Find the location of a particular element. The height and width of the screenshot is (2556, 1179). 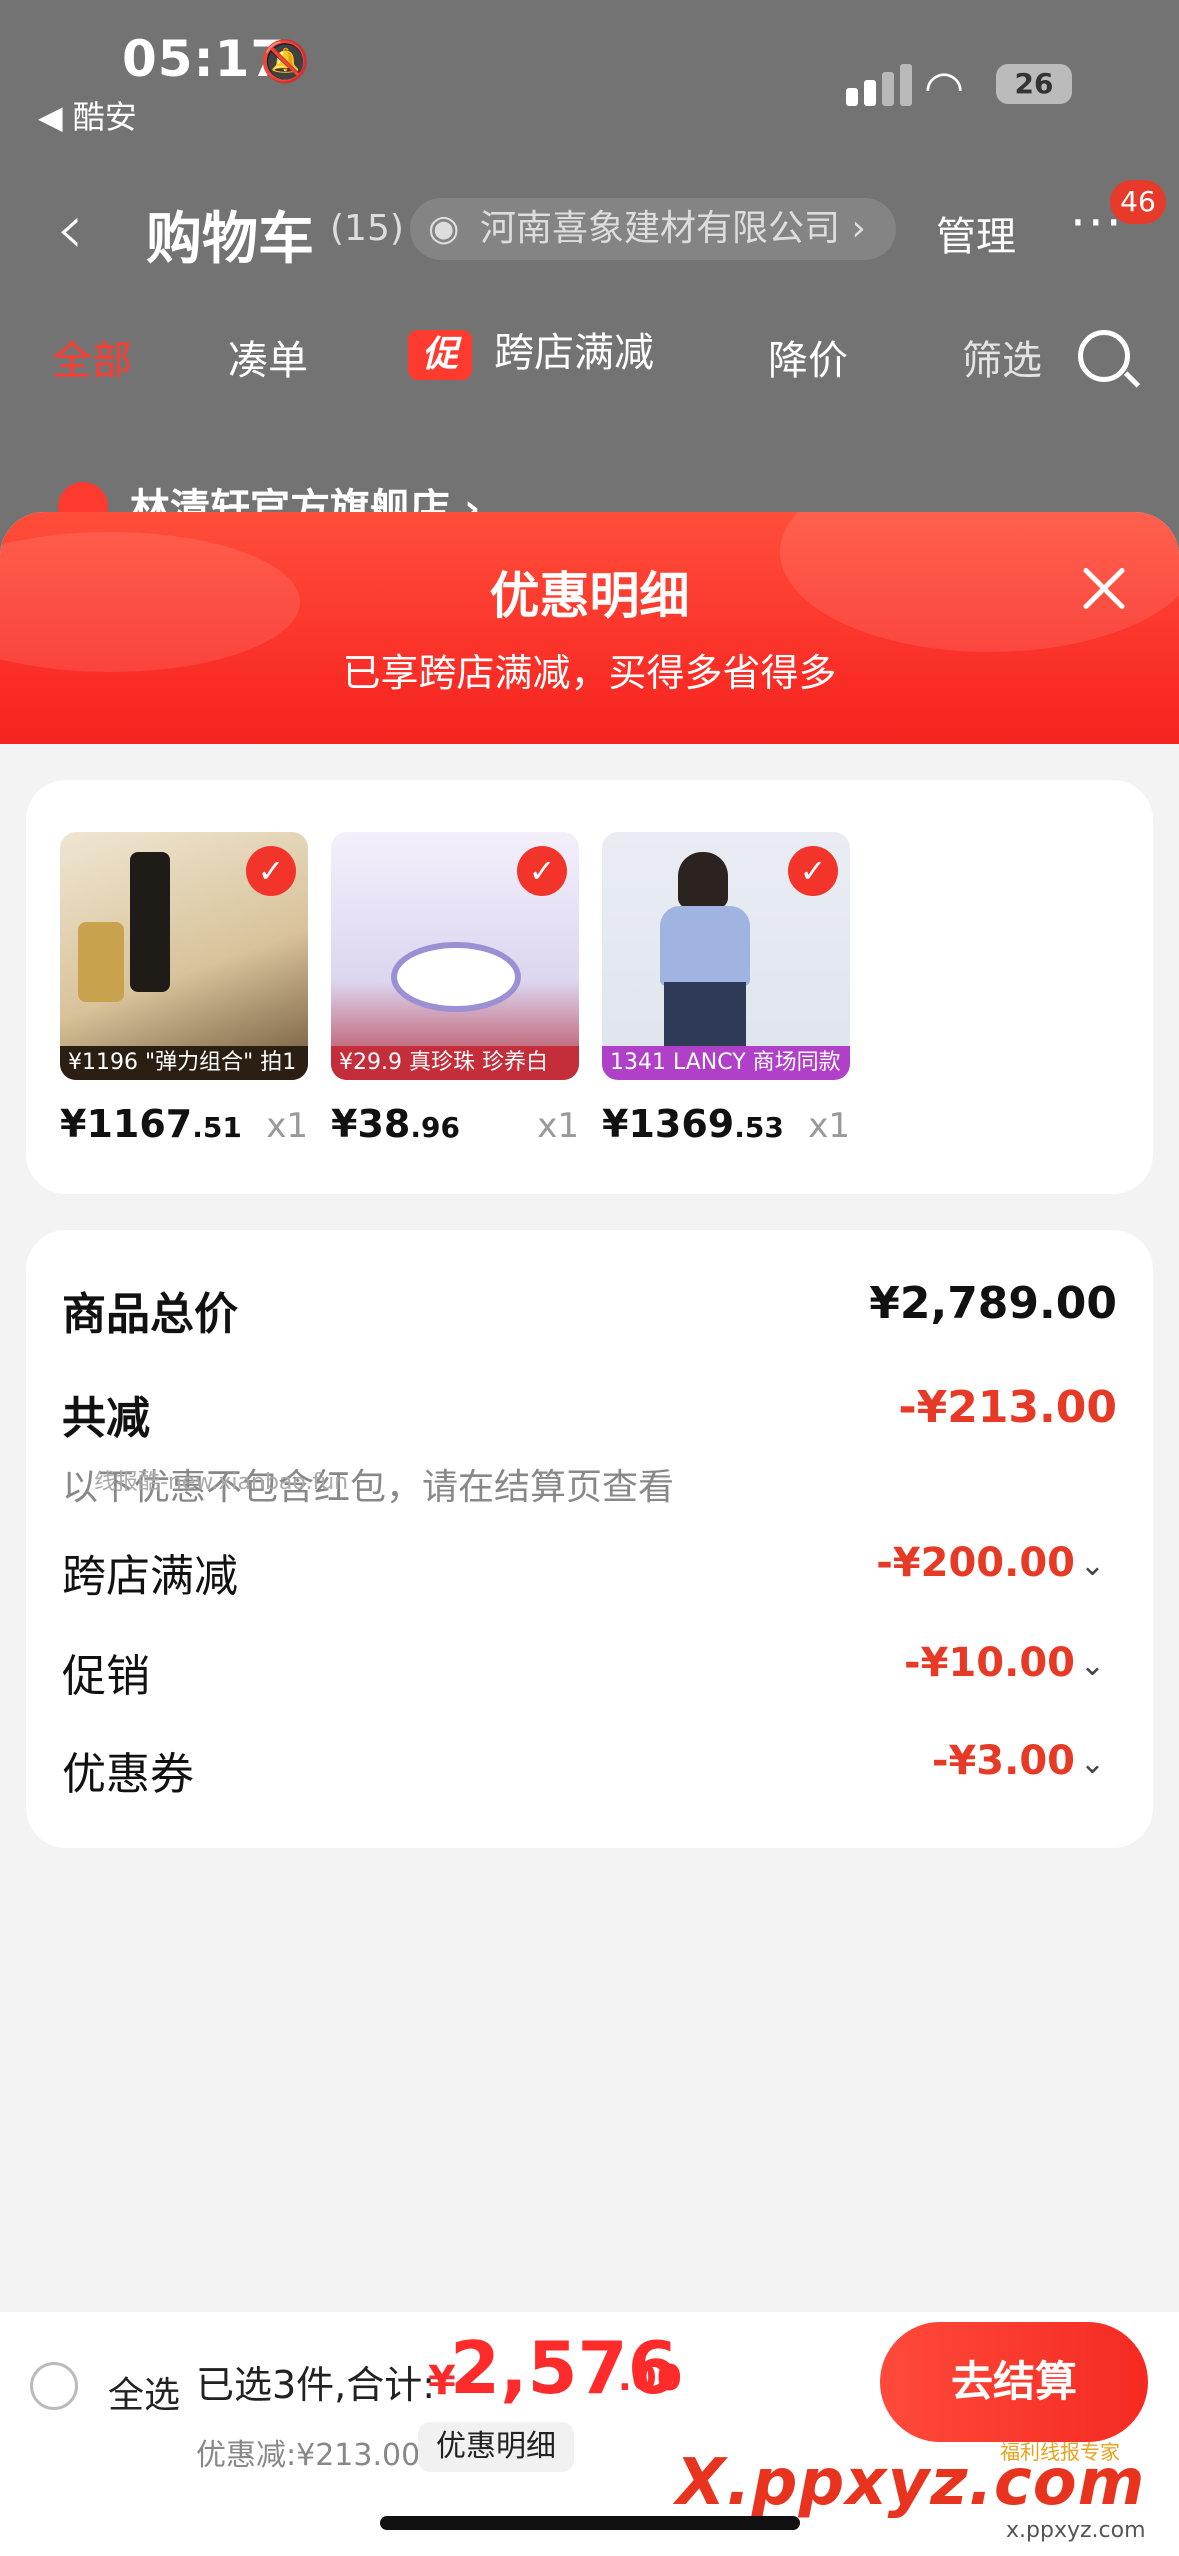

model-skirt-shape is located at coordinates (705, 1014).